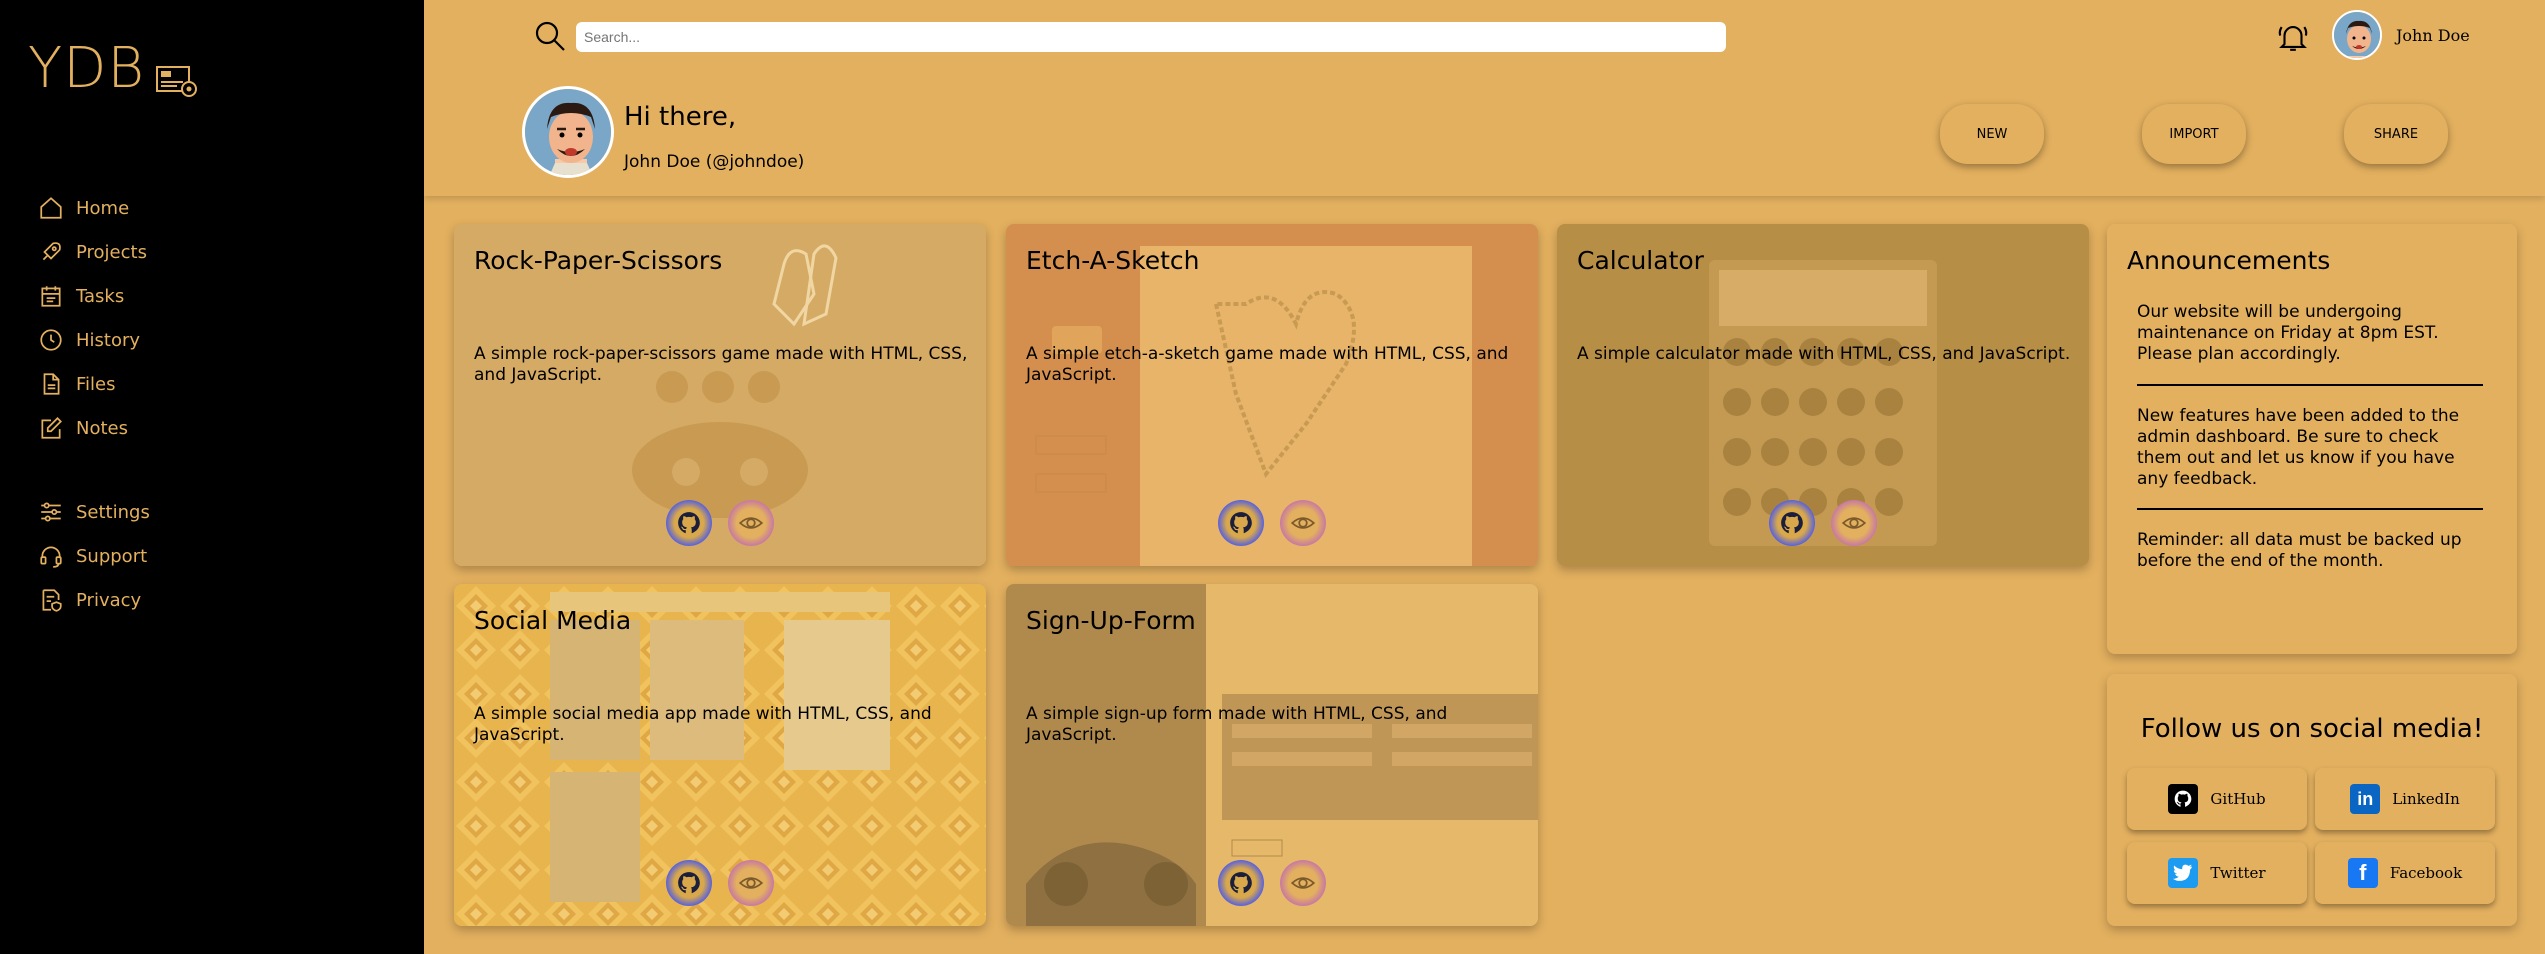 This screenshot has width=2545, height=954. Describe the element at coordinates (52, 600) in the screenshot. I see `privacy-icon` at that location.